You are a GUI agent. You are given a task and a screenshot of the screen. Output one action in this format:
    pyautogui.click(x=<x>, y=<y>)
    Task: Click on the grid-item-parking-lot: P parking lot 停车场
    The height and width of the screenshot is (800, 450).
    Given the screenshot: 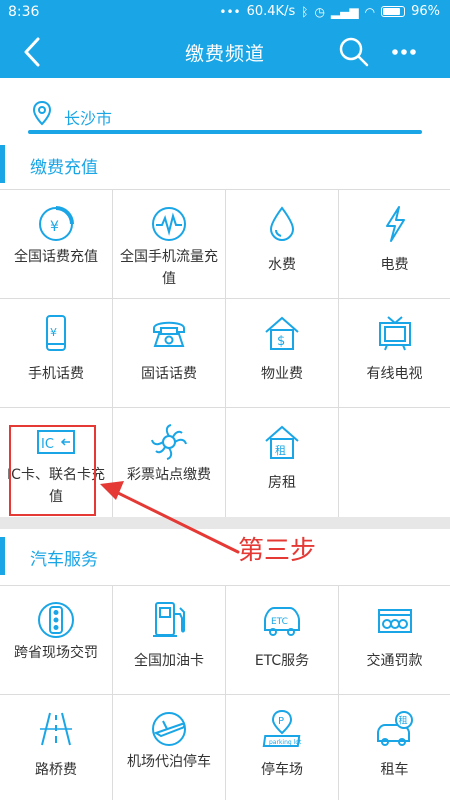 What is the action you would take?
    pyautogui.click(x=282, y=747)
    